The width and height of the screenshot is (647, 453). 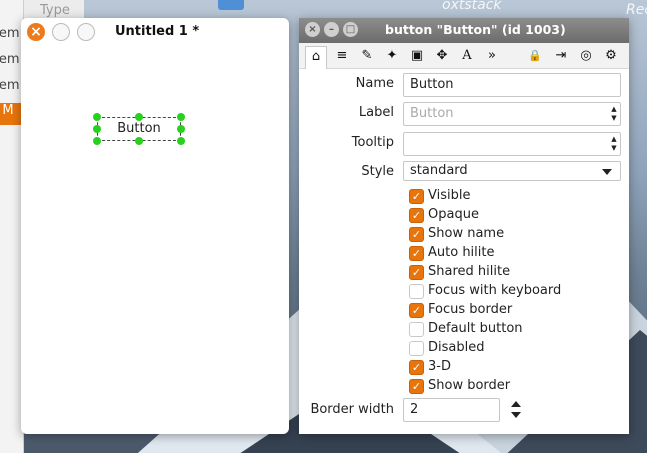 What do you see at coordinates (432, 113) in the screenshot?
I see `label-field-placeholder: Button` at bounding box center [432, 113].